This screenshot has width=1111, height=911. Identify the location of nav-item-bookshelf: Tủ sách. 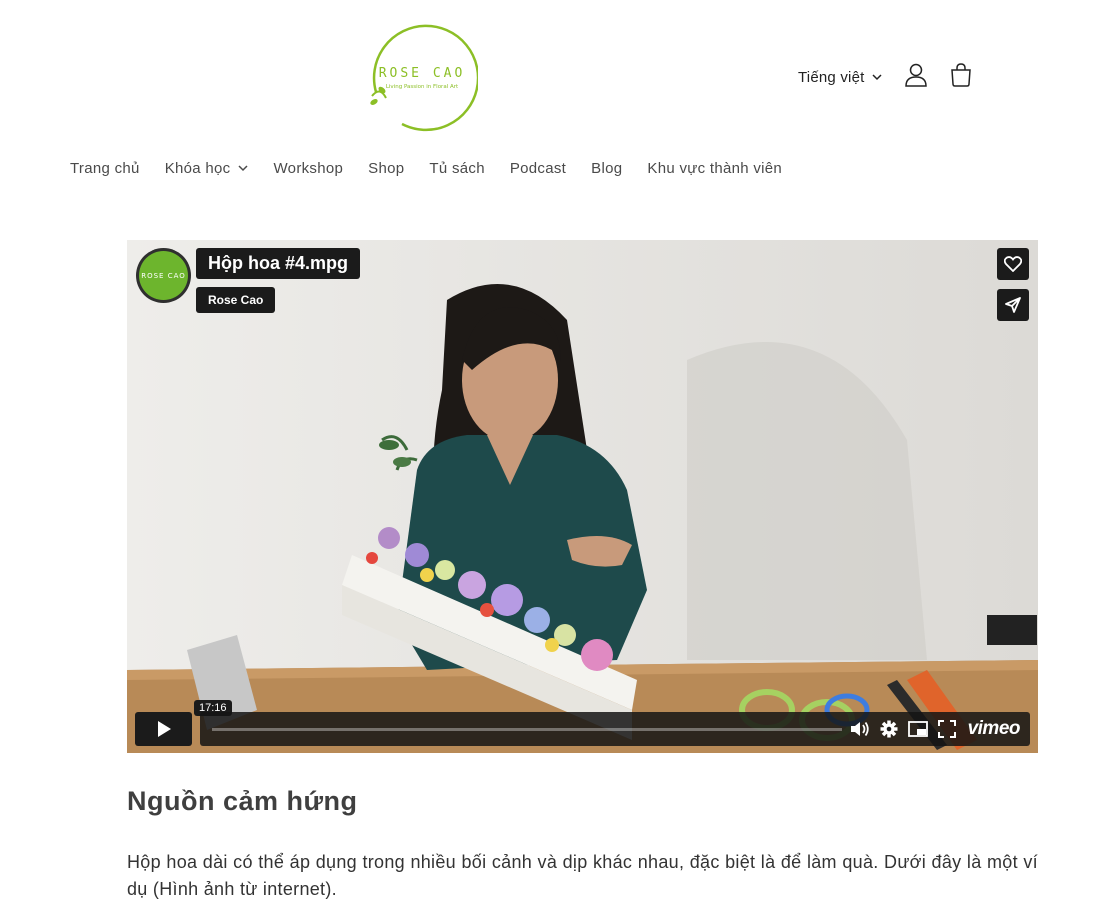
(456, 168).